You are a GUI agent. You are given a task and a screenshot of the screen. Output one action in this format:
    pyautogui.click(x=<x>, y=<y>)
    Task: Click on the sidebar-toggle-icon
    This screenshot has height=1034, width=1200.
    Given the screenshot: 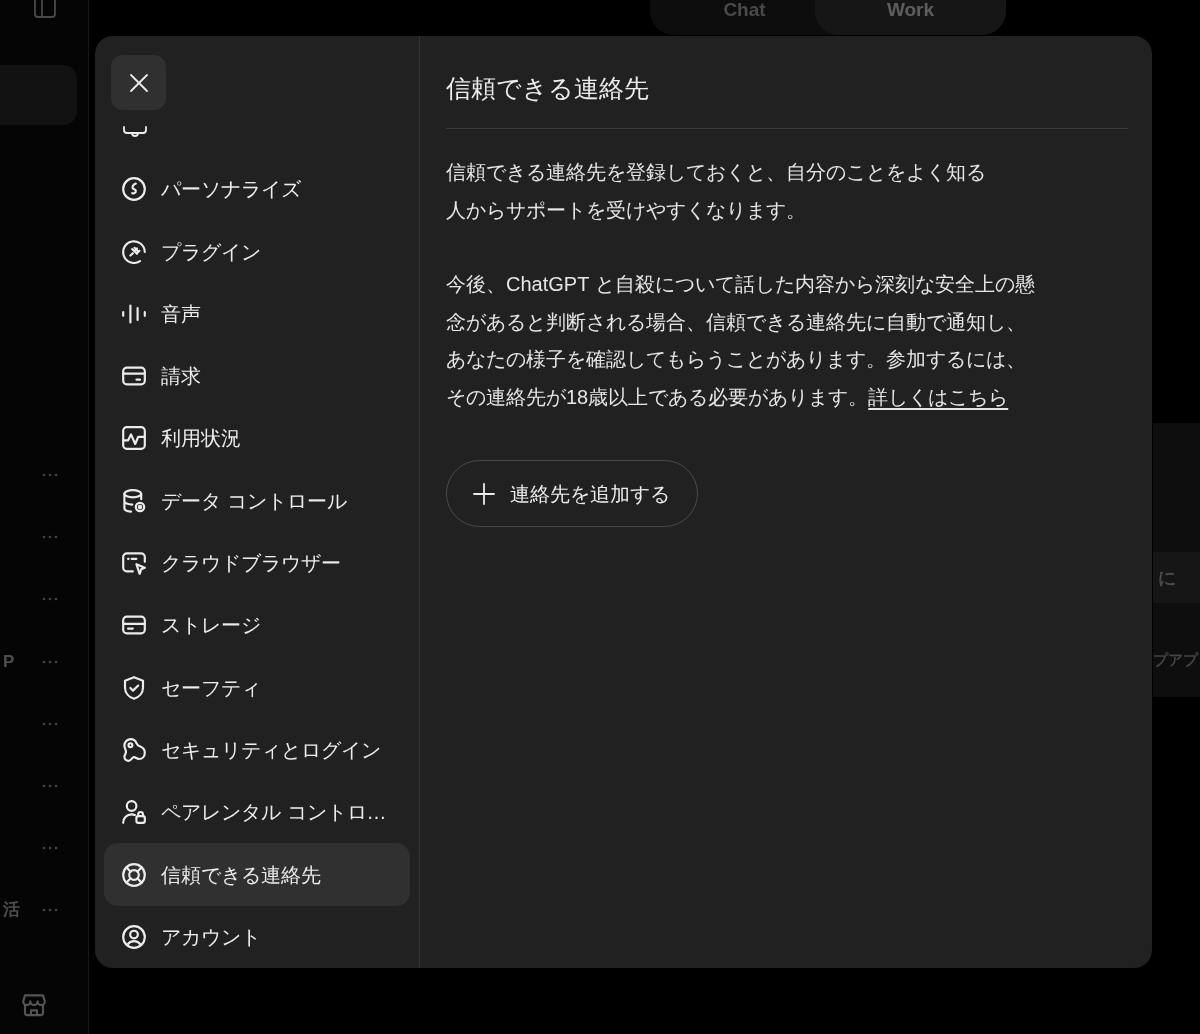 What is the action you would take?
    pyautogui.click(x=45, y=9)
    